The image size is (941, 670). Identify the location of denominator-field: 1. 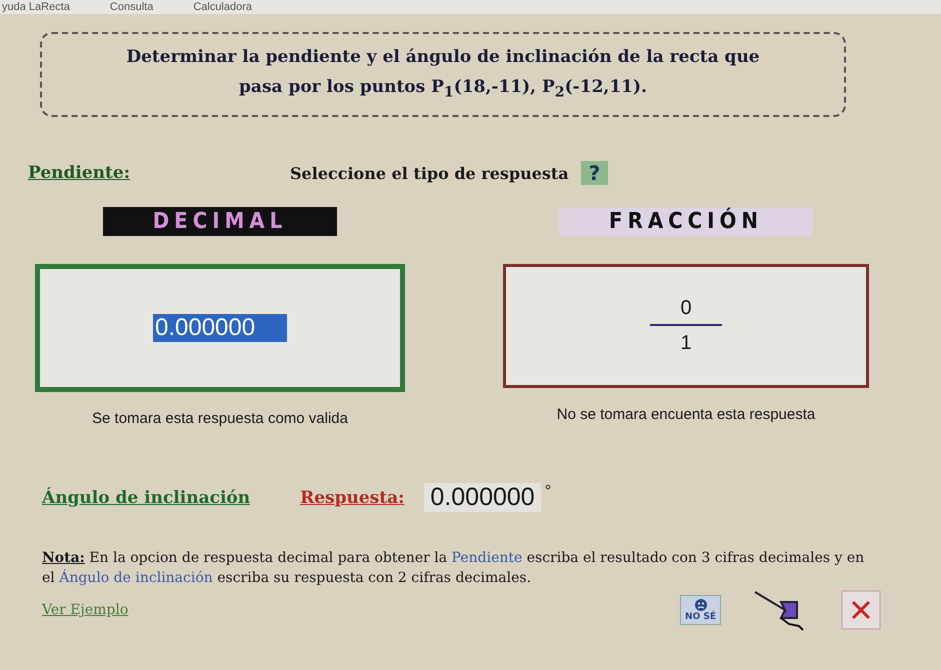
(686, 344).